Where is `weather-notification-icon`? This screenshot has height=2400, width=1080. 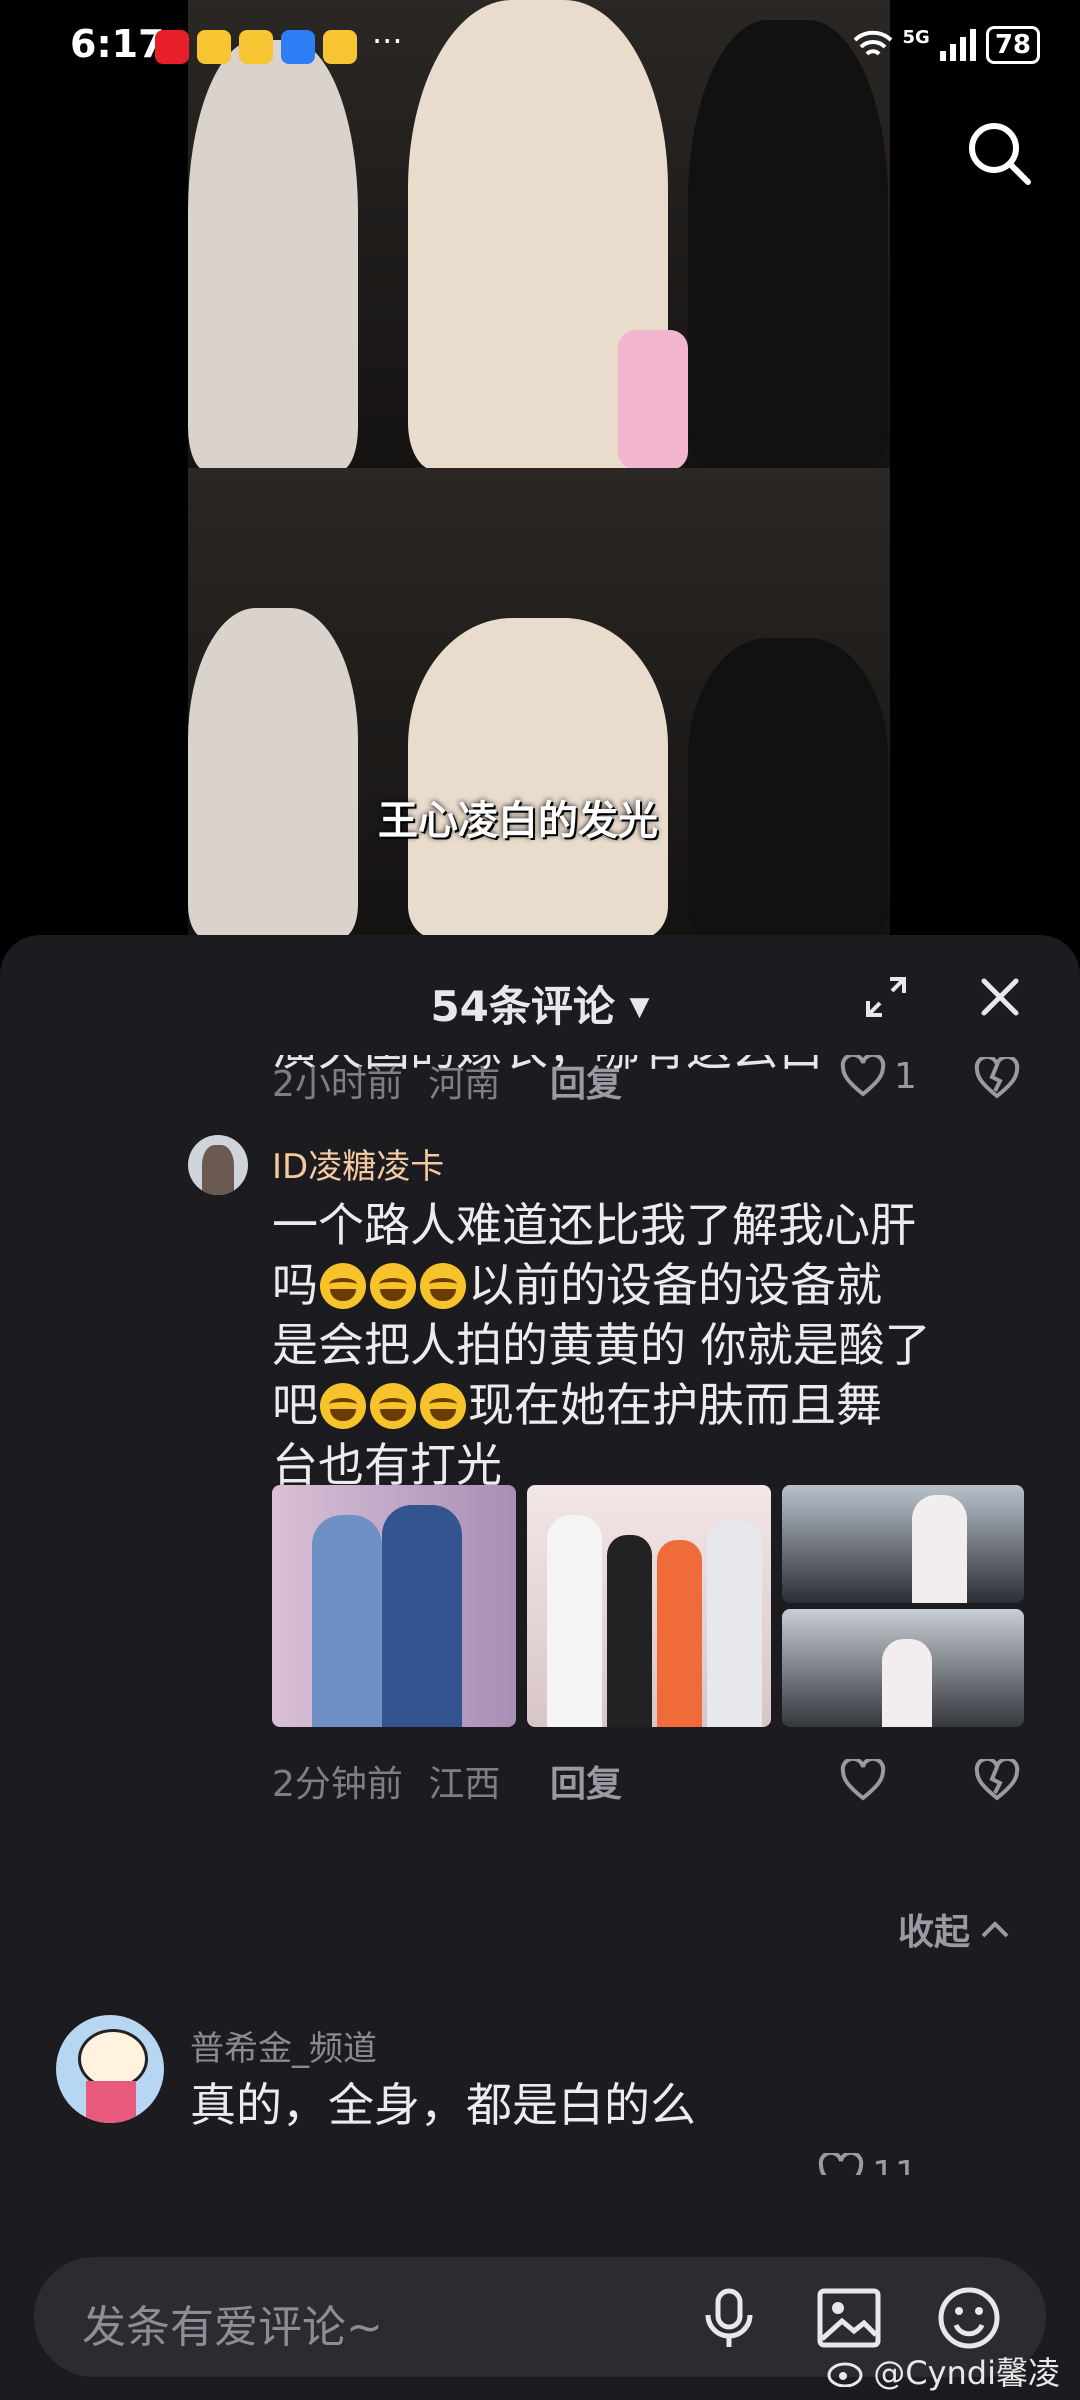 weather-notification-icon is located at coordinates (298, 47).